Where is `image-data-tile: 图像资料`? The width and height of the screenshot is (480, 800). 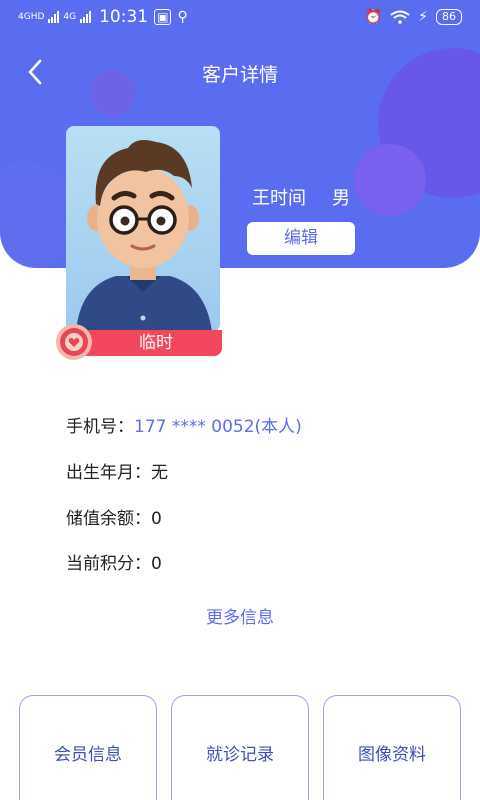
image-data-tile: 图像资料 is located at coordinates (392, 747).